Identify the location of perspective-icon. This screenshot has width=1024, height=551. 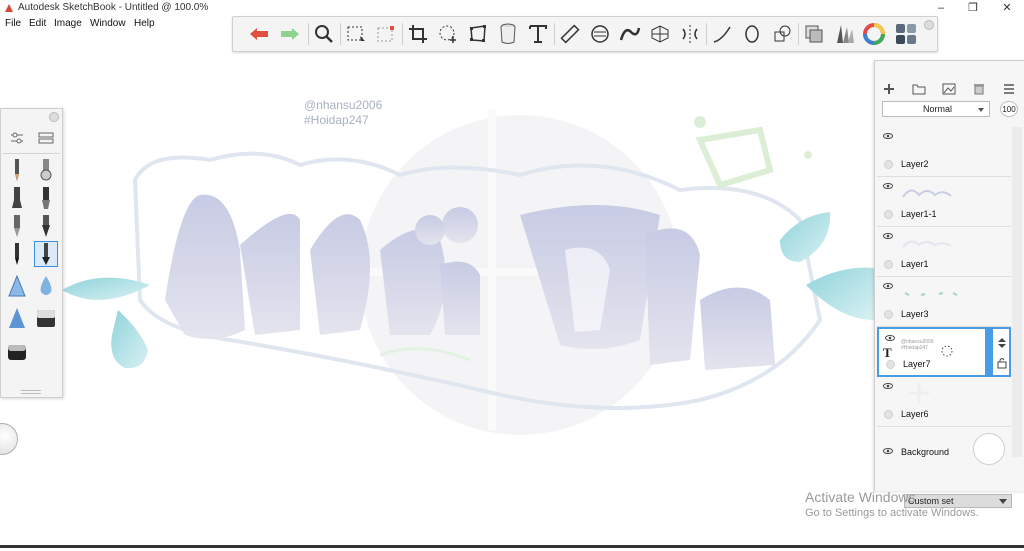
(660, 34).